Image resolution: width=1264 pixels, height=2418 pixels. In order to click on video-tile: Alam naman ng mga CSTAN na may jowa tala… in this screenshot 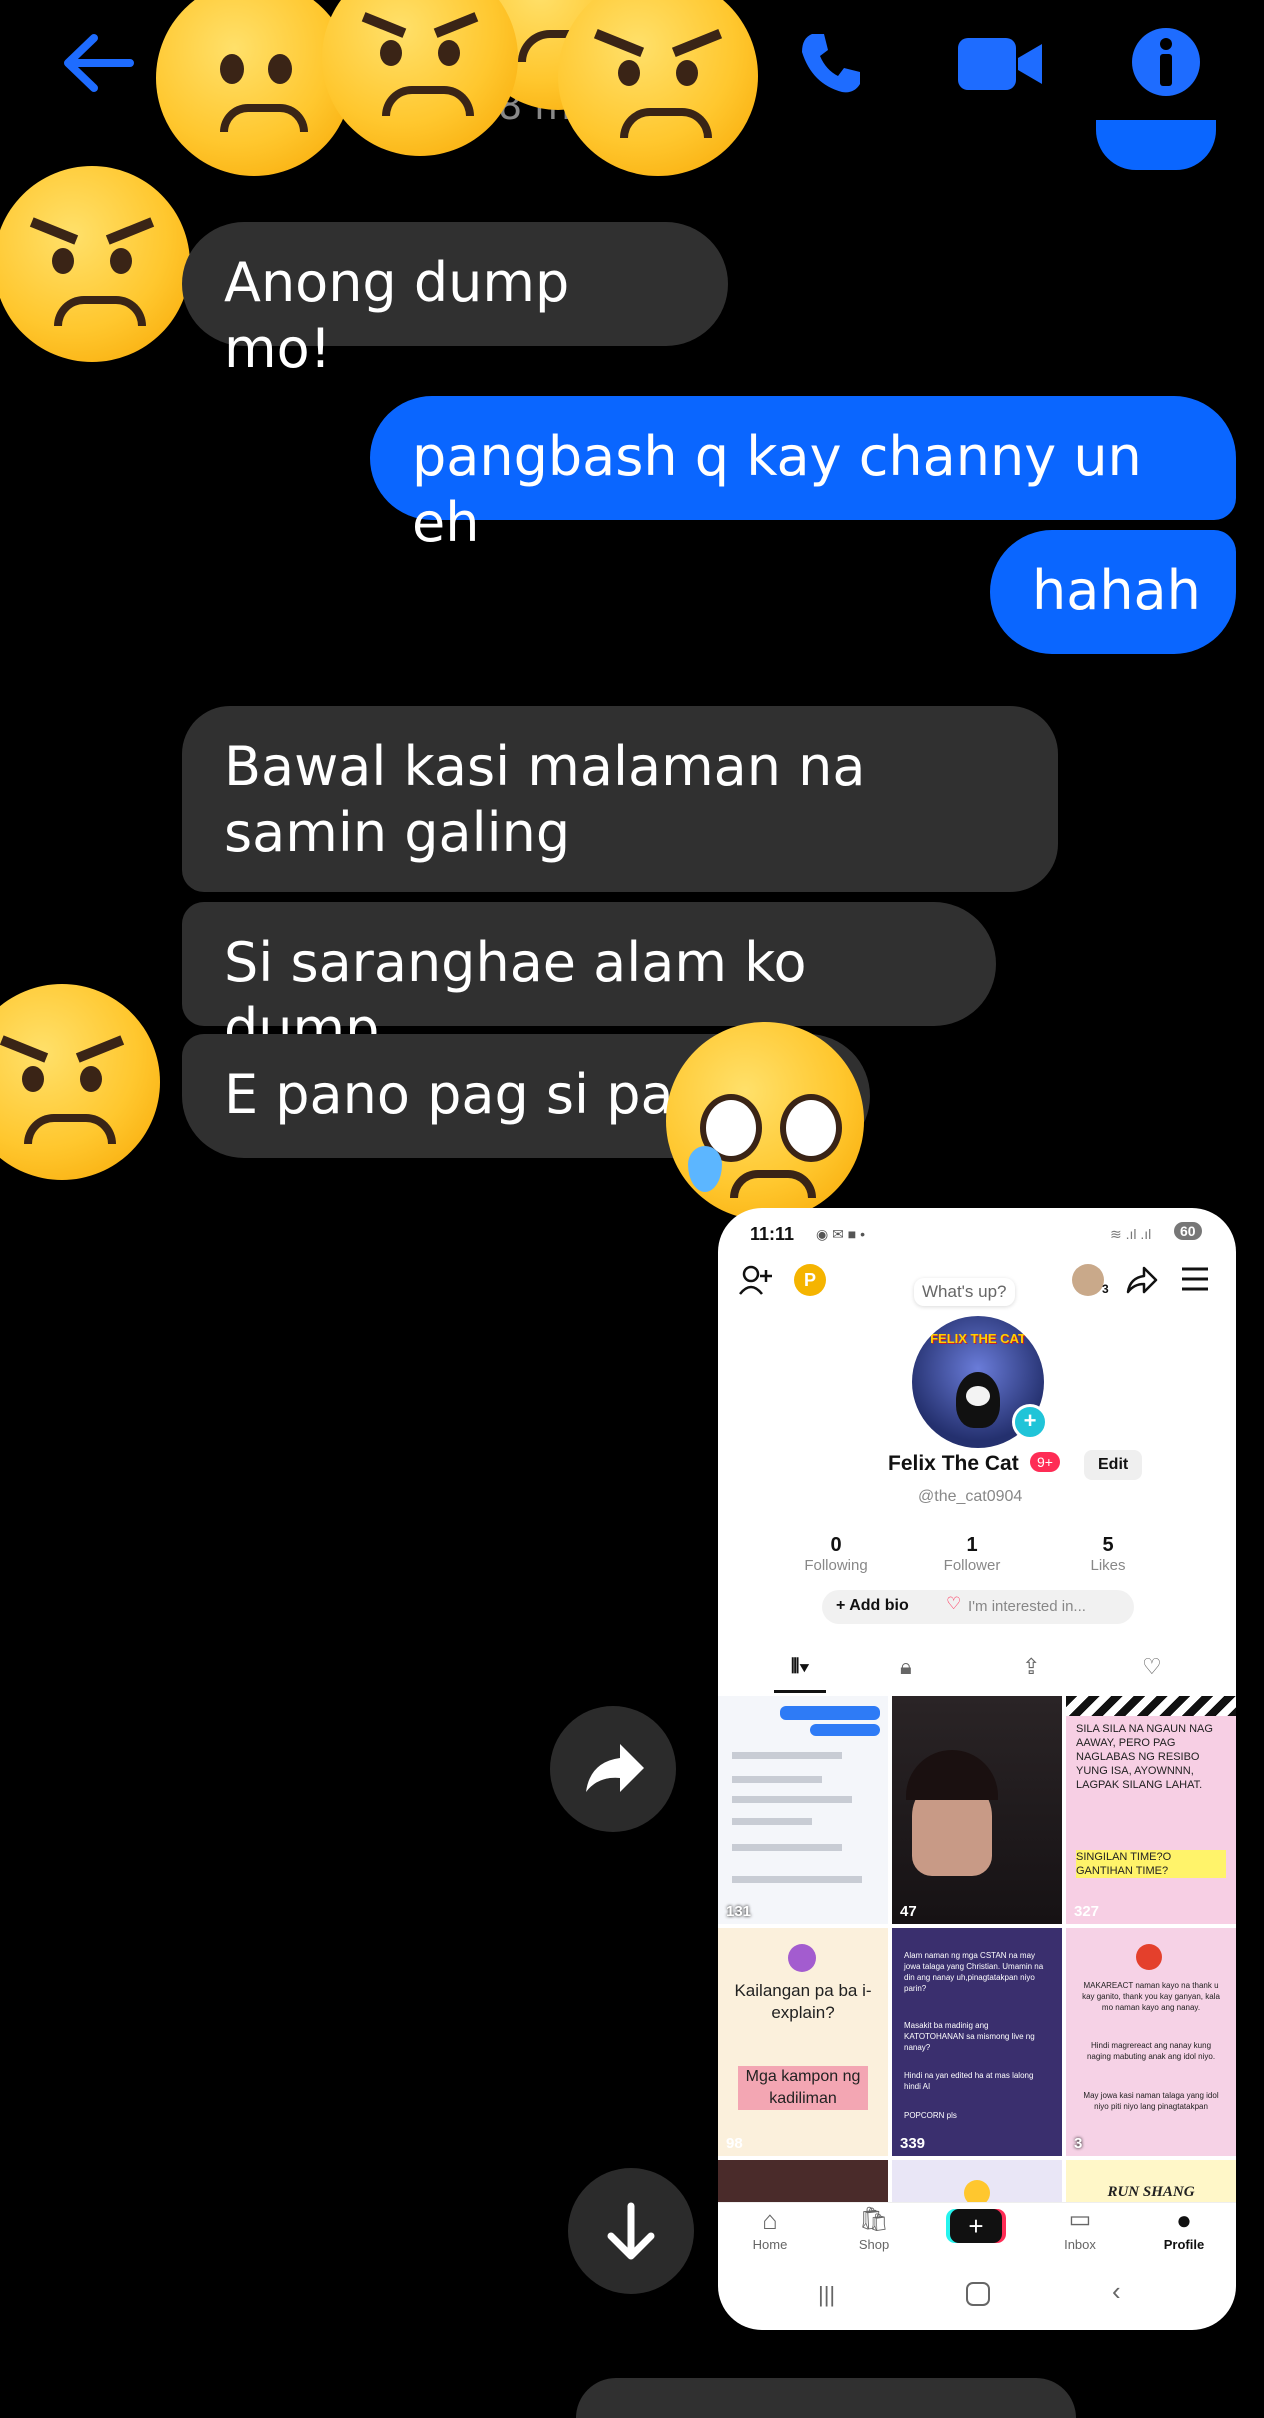, I will do `click(977, 2042)`.